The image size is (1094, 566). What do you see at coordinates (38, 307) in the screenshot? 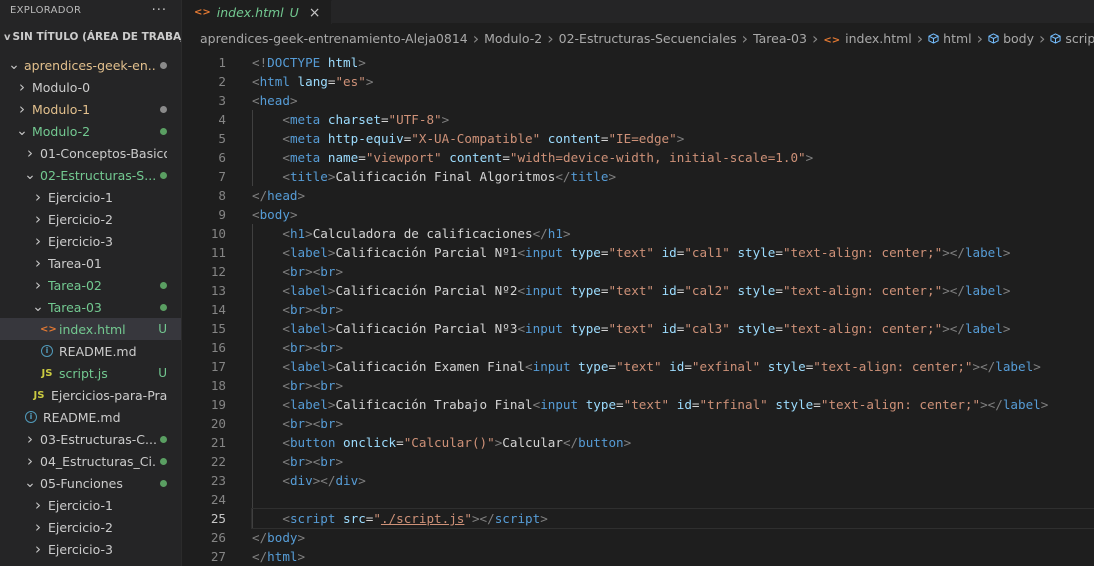
I see `chevron-down-icon: ⌄` at bounding box center [38, 307].